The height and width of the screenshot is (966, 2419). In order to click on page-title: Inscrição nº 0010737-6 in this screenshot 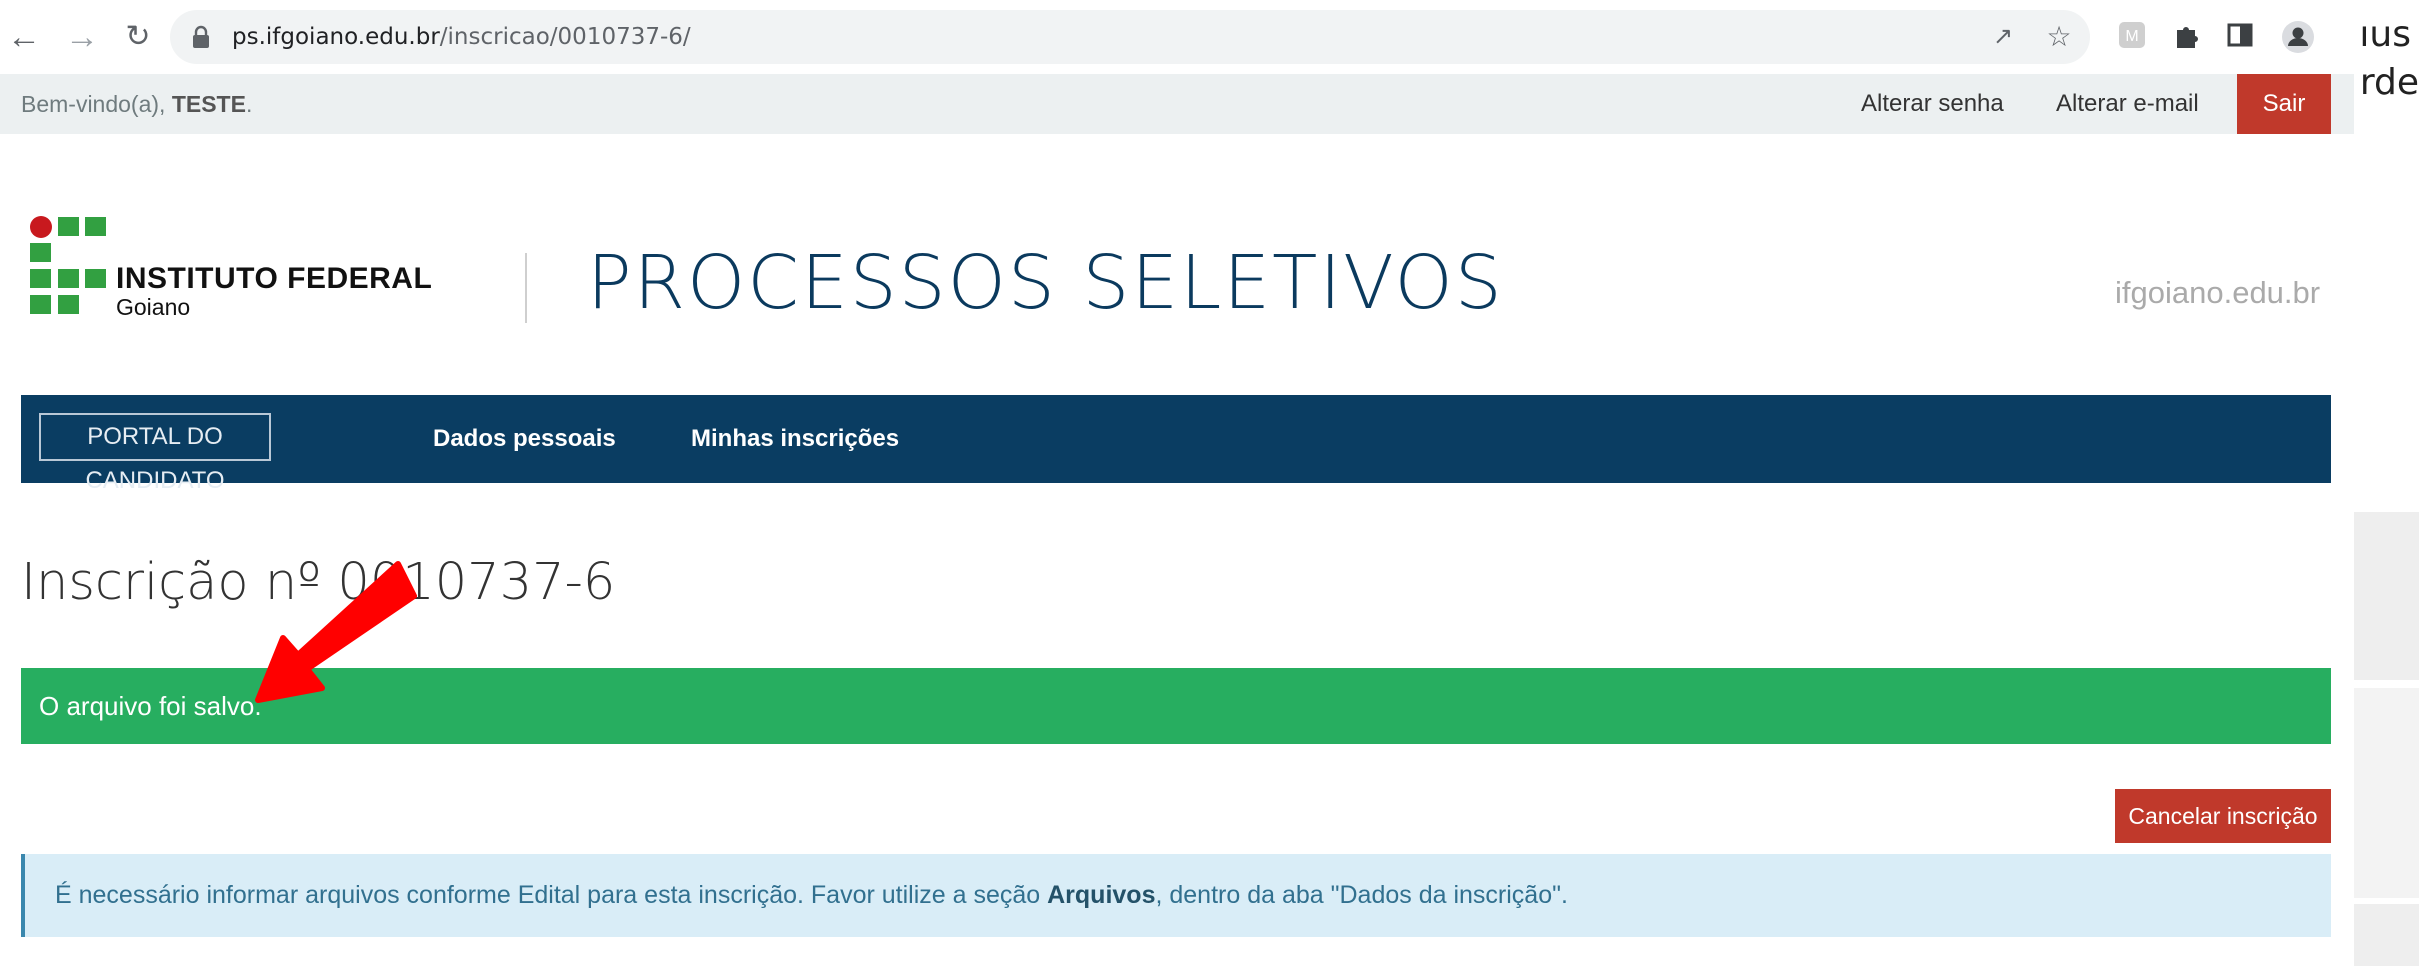, I will do `click(318, 582)`.